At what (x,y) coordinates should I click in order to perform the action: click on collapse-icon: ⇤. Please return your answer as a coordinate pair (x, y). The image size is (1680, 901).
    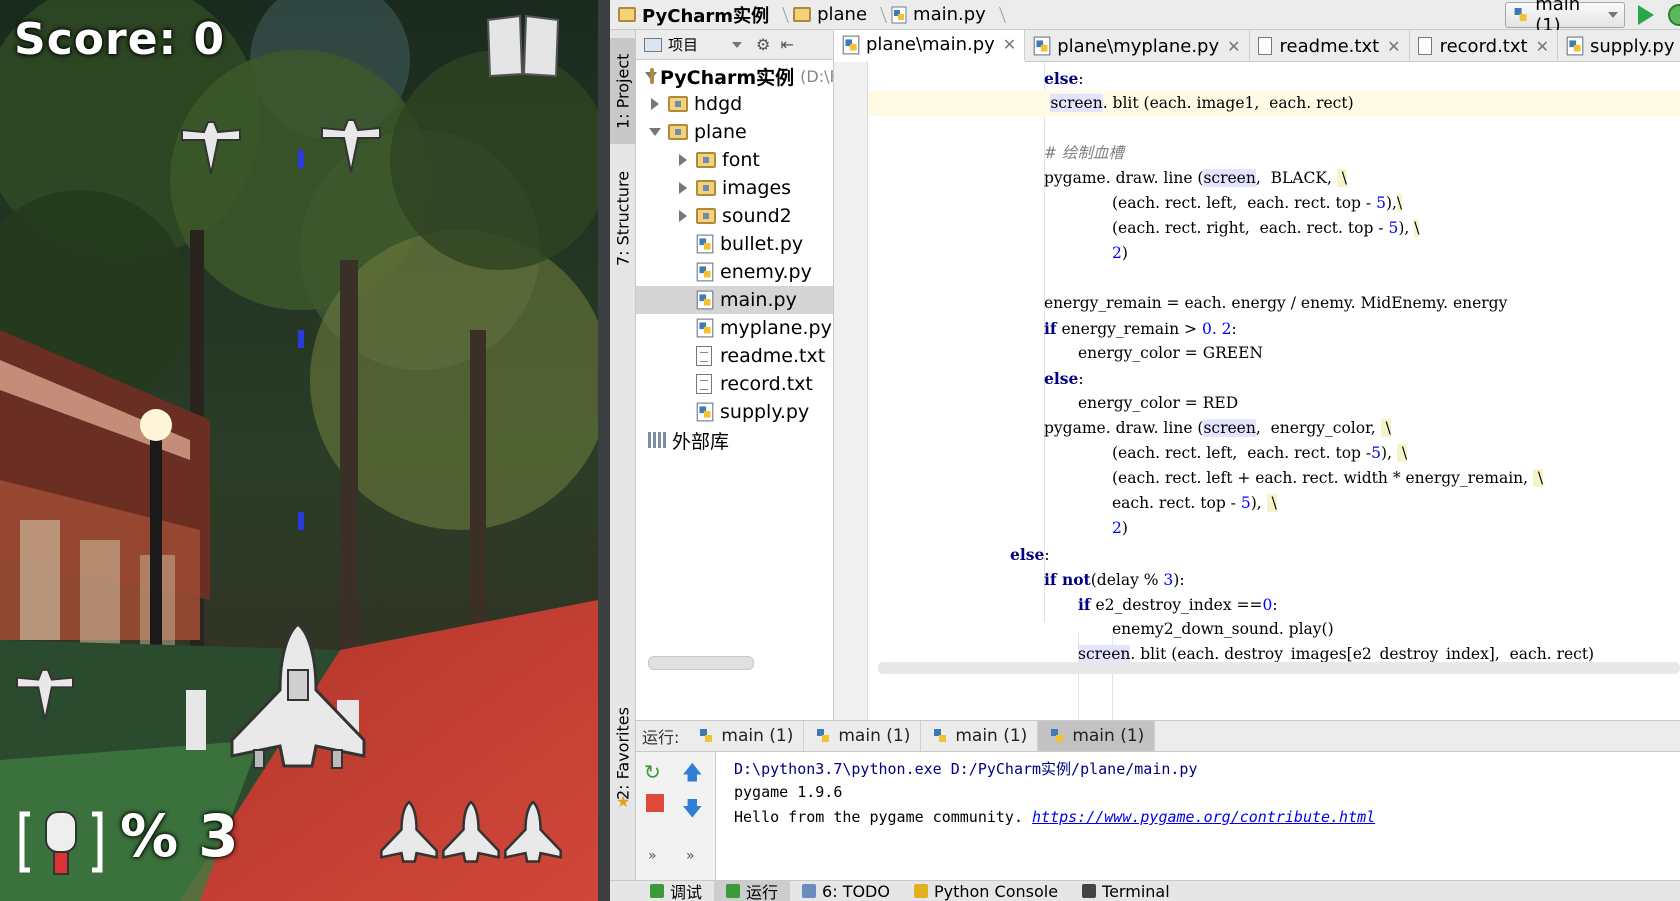
    Looking at the image, I should click on (786, 44).